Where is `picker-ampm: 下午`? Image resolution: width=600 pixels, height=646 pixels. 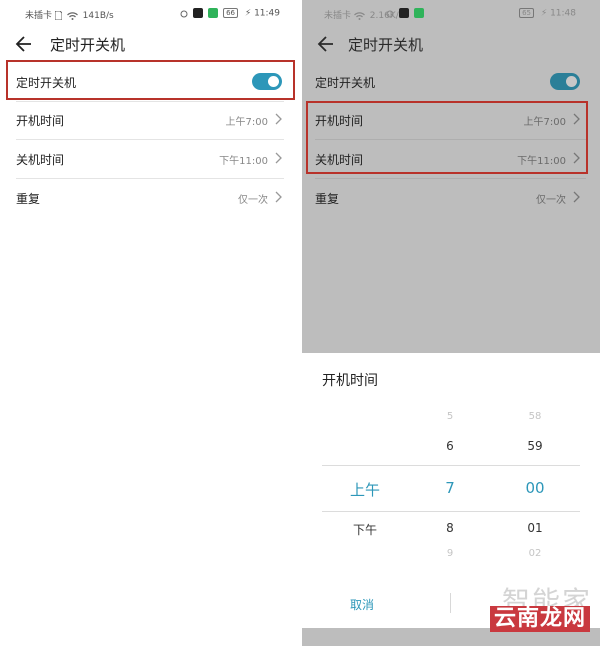 picker-ampm: 下午 is located at coordinates (365, 529).